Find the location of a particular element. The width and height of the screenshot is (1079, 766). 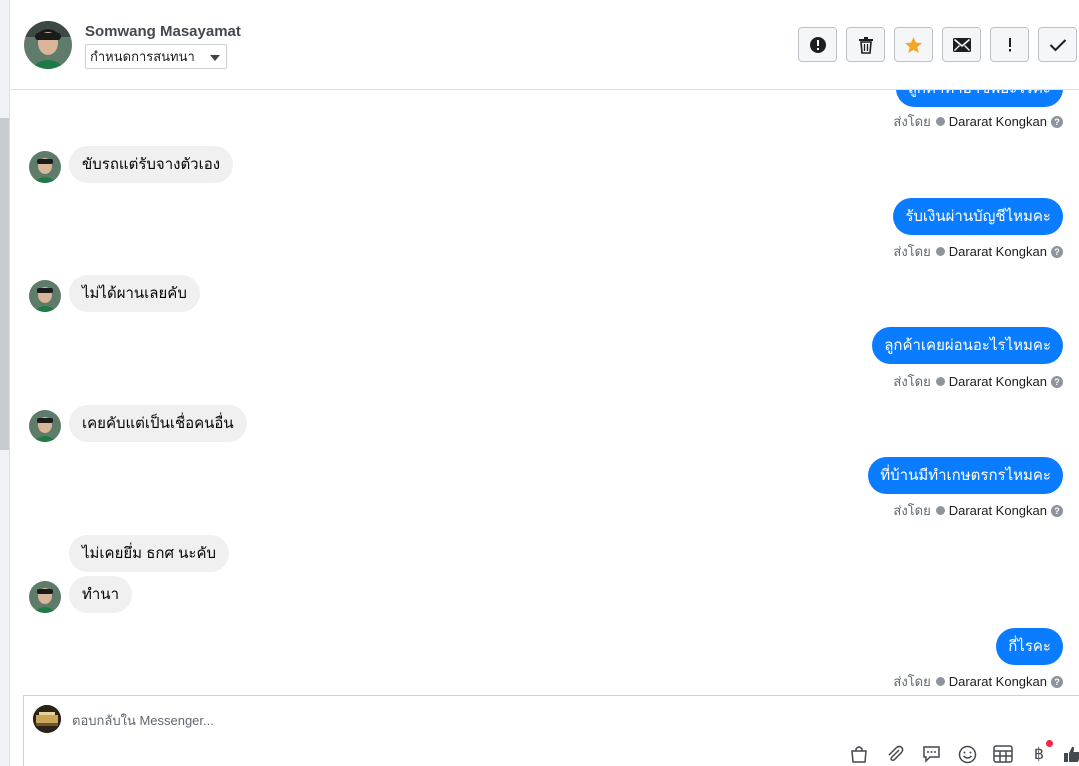

caret-down-icon is located at coordinates (215, 58).